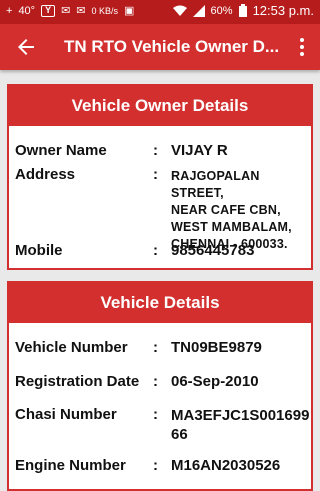 The width and height of the screenshot is (320, 491). Describe the element at coordinates (129, 11) in the screenshot. I see `image-icon: ▣` at that location.